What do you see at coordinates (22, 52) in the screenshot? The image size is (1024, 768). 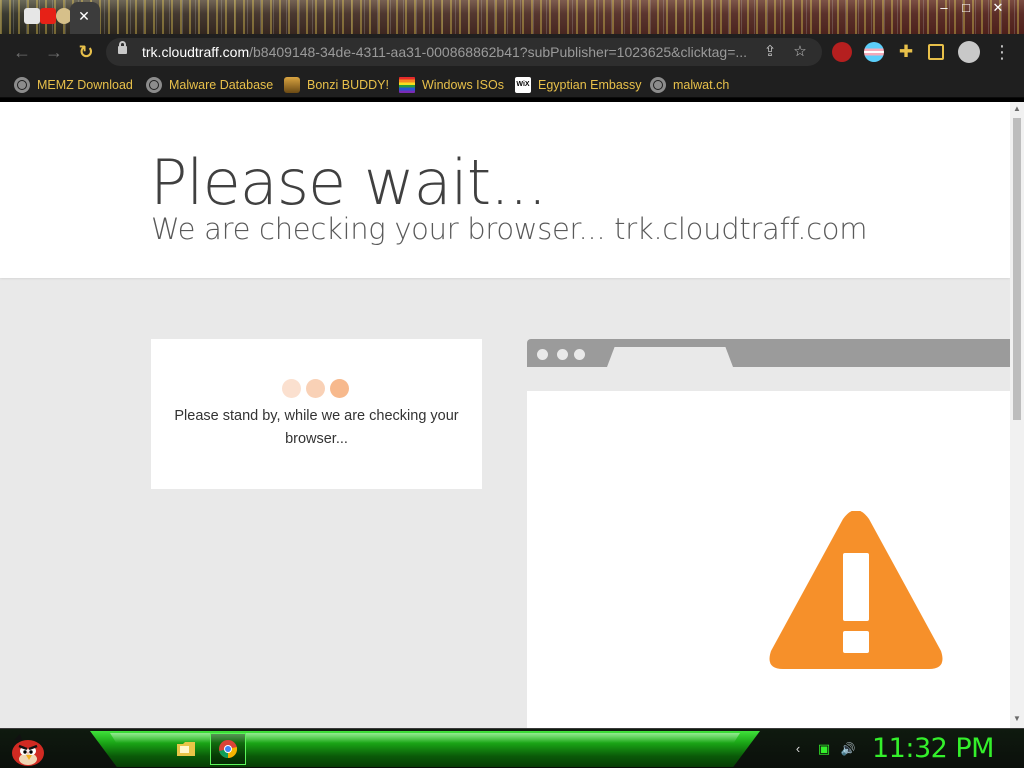 I see `back-arrow-icon: ←` at bounding box center [22, 52].